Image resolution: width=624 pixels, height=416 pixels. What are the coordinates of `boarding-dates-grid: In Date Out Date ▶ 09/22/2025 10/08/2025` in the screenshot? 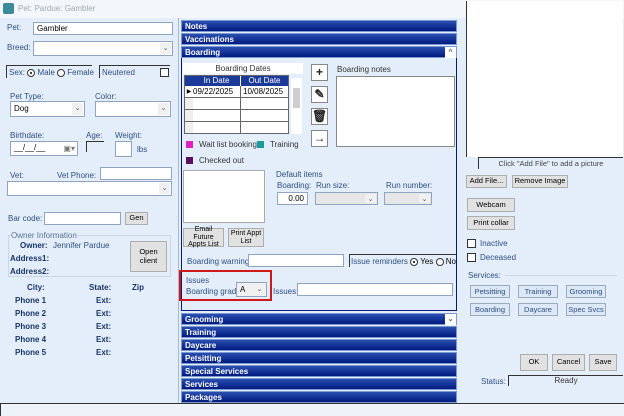 It's located at (236, 104).